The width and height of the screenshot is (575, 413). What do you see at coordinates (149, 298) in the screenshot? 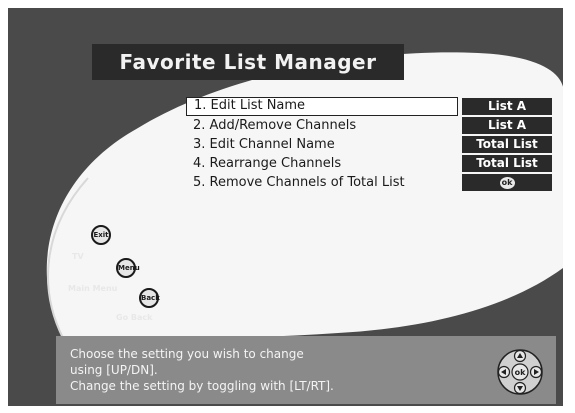
I see `back-button: Back` at bounding box center [149, 298].